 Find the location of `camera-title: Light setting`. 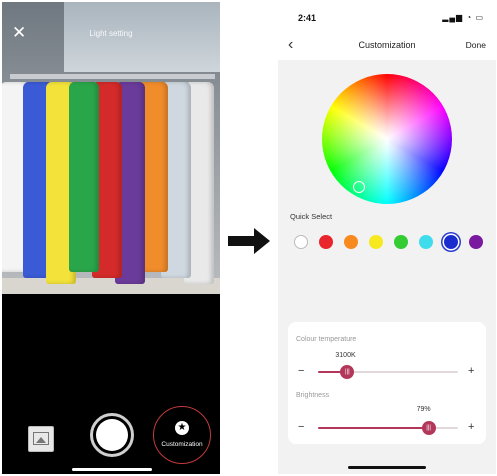

camera-title: Light setting is located at coordinates (111, 33).